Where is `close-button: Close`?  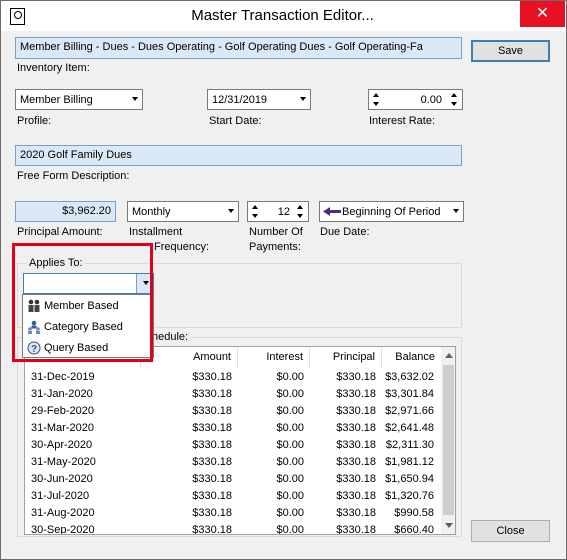
close-button: Close is located at coordinates (510, 531).